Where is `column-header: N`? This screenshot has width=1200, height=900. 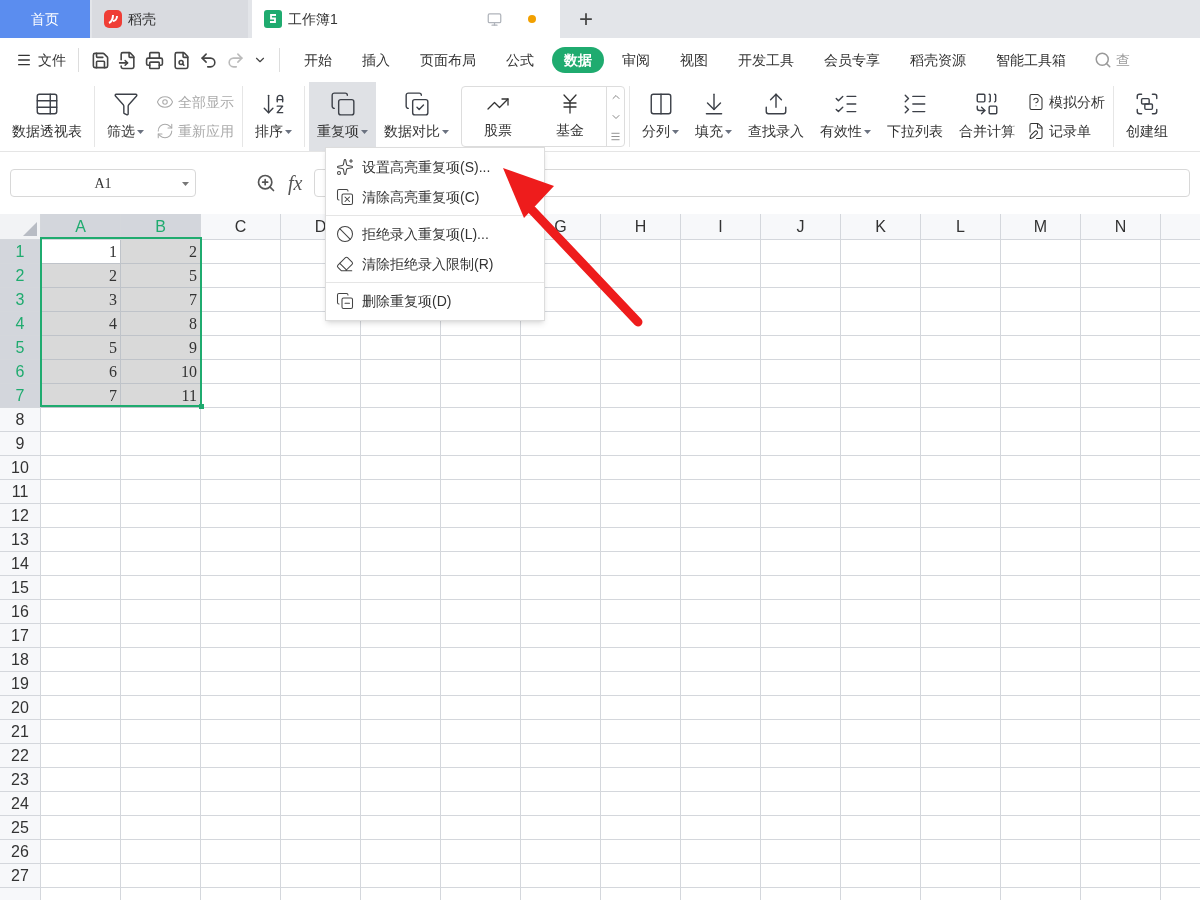 column-header: N is located at coordinates (1121, 227).